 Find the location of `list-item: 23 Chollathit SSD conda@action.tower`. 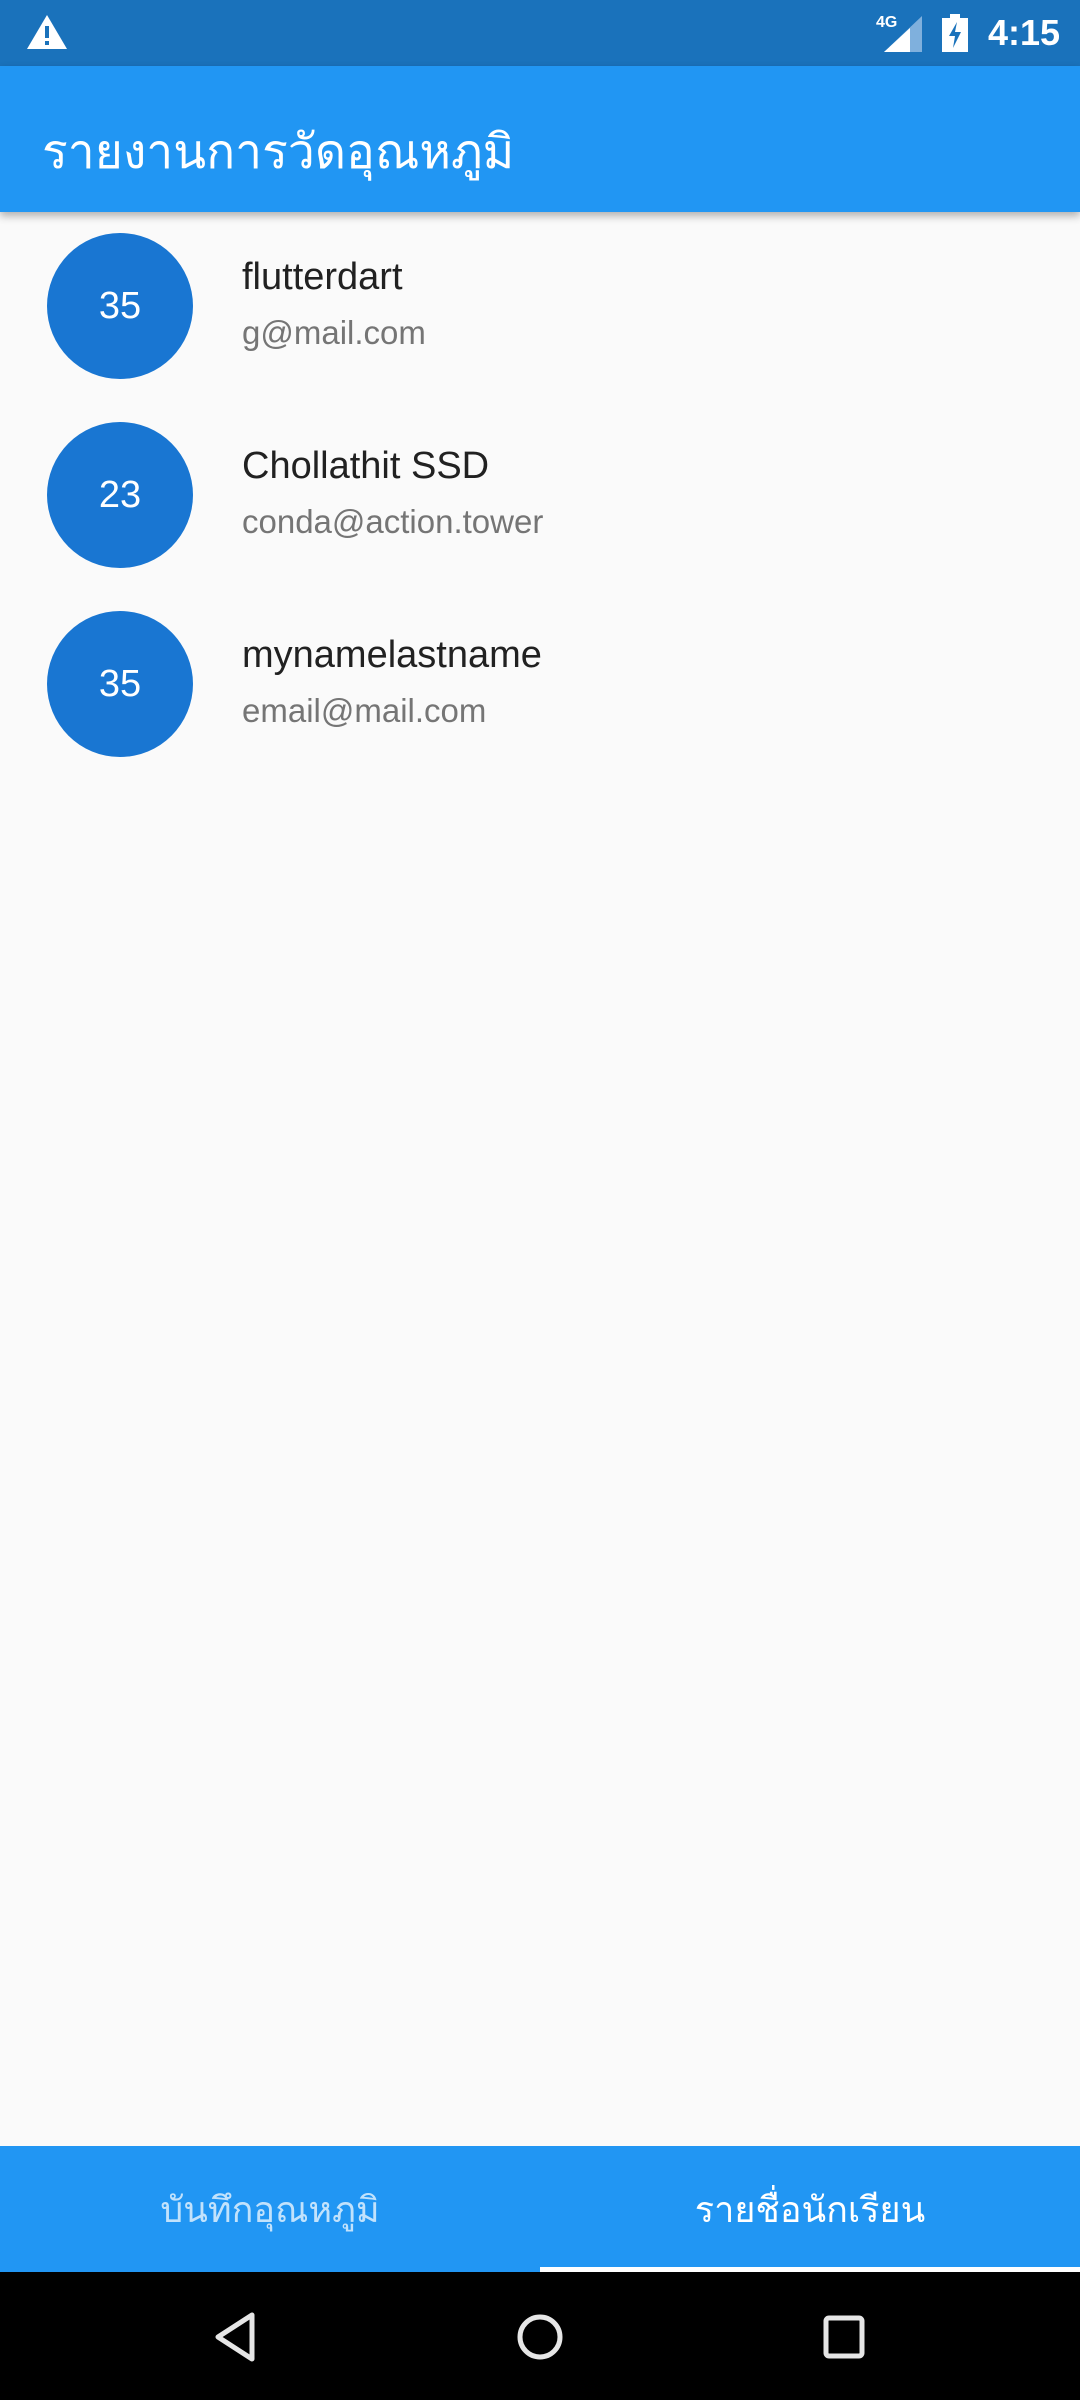

list-item: 23 Chollathit SSD conda@action.tower is located at coordinates (540, 495).